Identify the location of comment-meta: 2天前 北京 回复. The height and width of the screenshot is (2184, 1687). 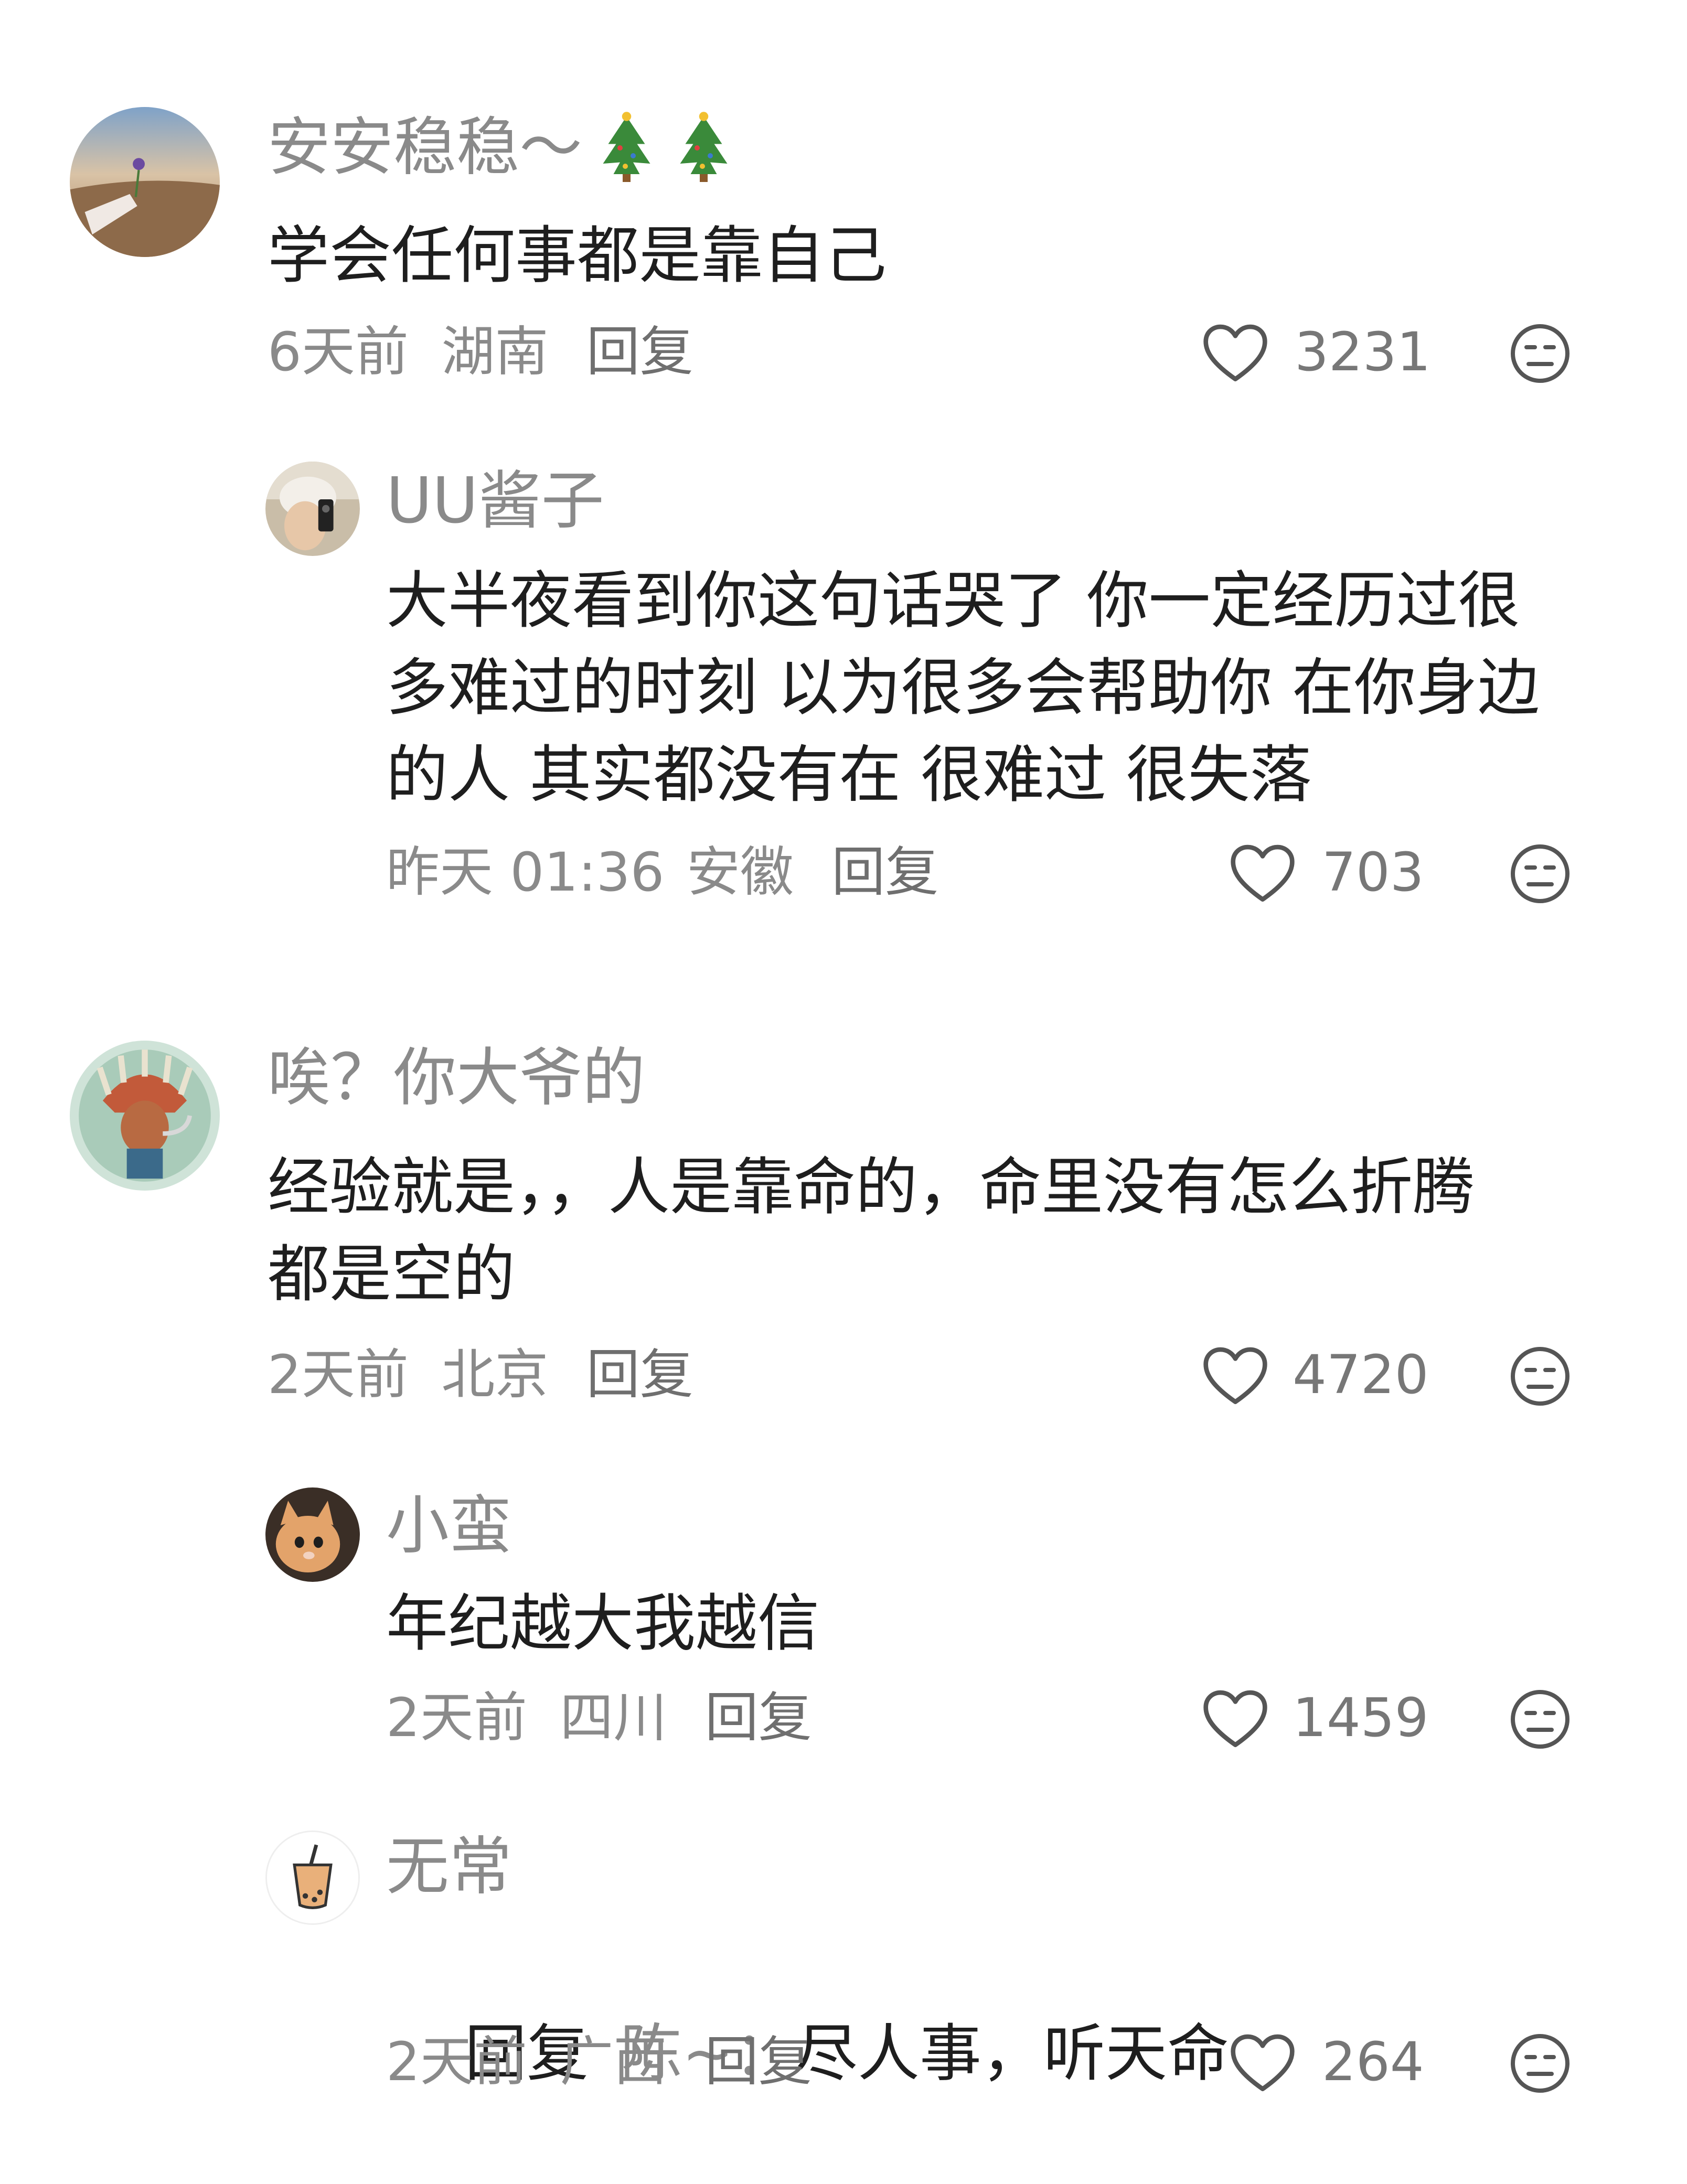
(480, 1375).